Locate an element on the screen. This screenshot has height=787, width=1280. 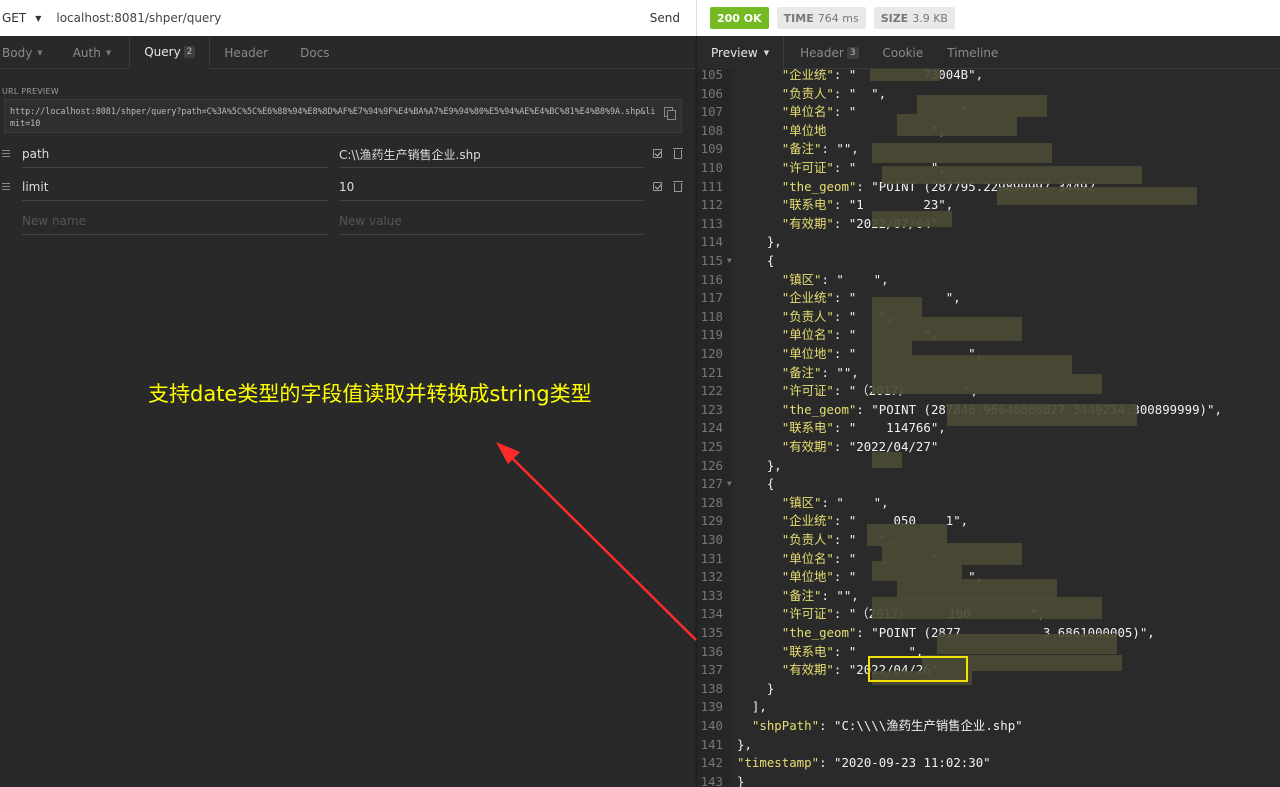
code-text: ], is located at coordinates (752, 707).